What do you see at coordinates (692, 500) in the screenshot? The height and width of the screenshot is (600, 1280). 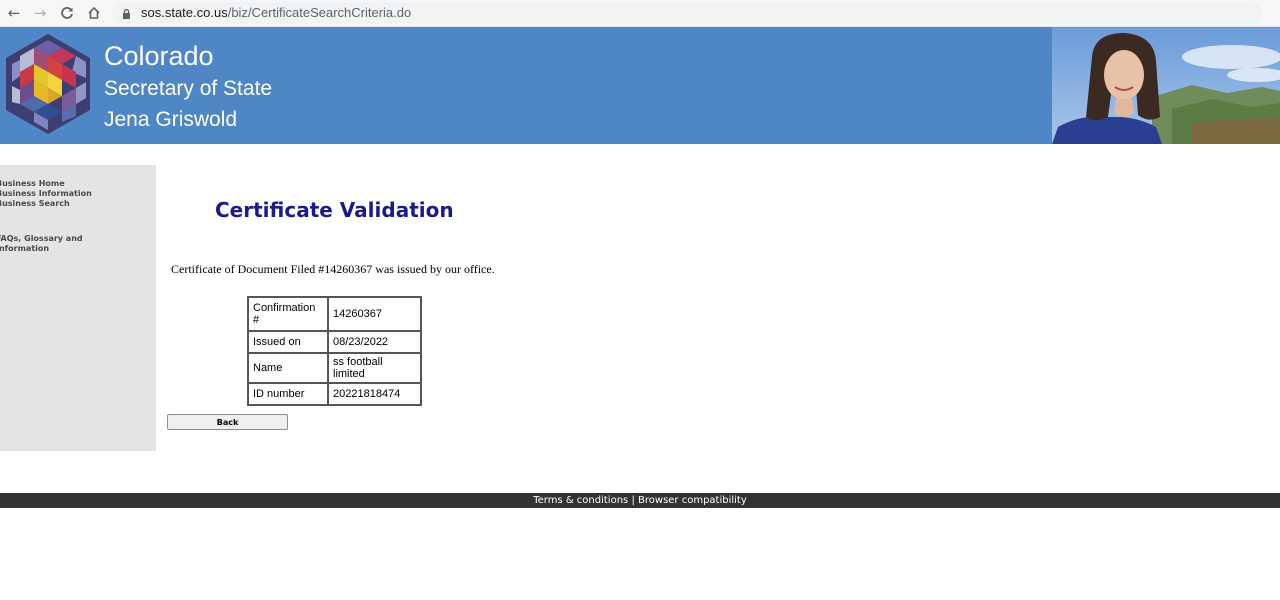 I see `browser-compatibility-link: Browser compatibility` at bounding box center [692, 500].